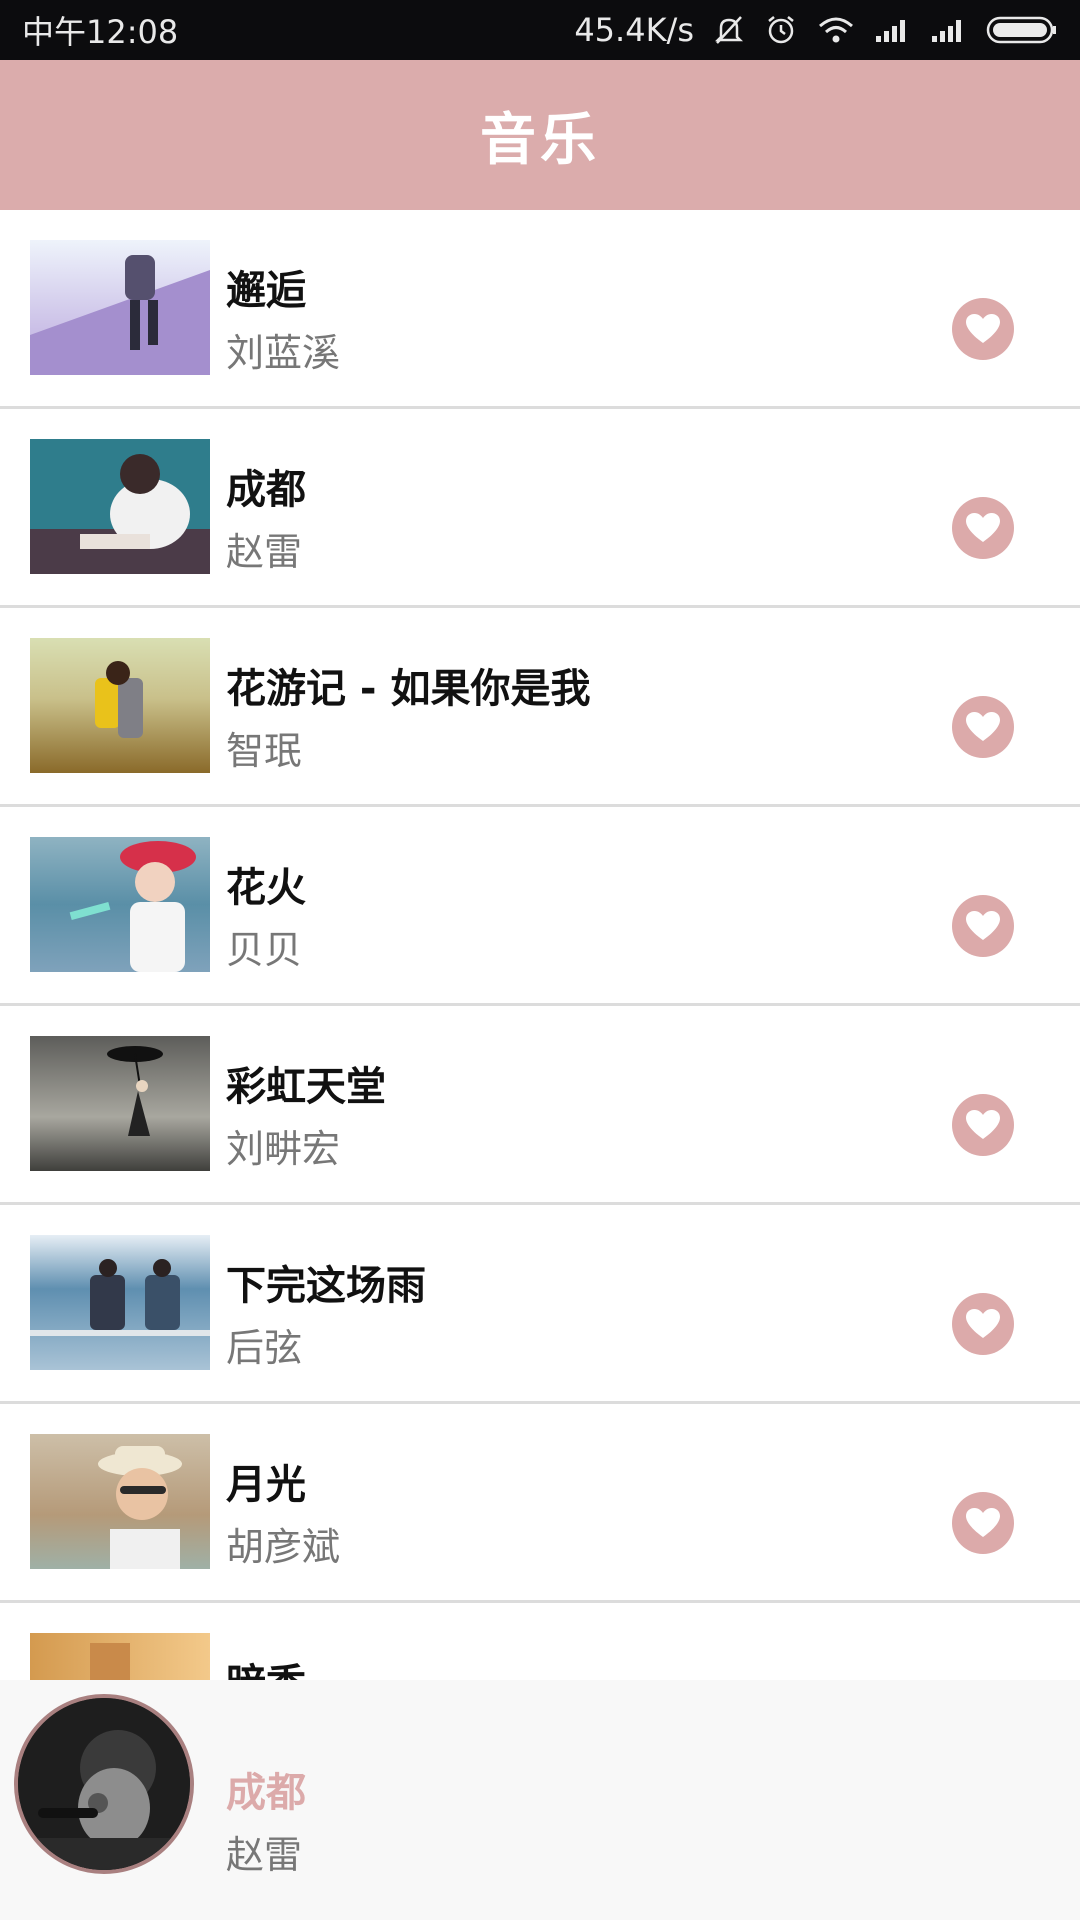 This screenshot has height=1920, width=1080. I want to click on app-header: 音乐, so click(540, 135).